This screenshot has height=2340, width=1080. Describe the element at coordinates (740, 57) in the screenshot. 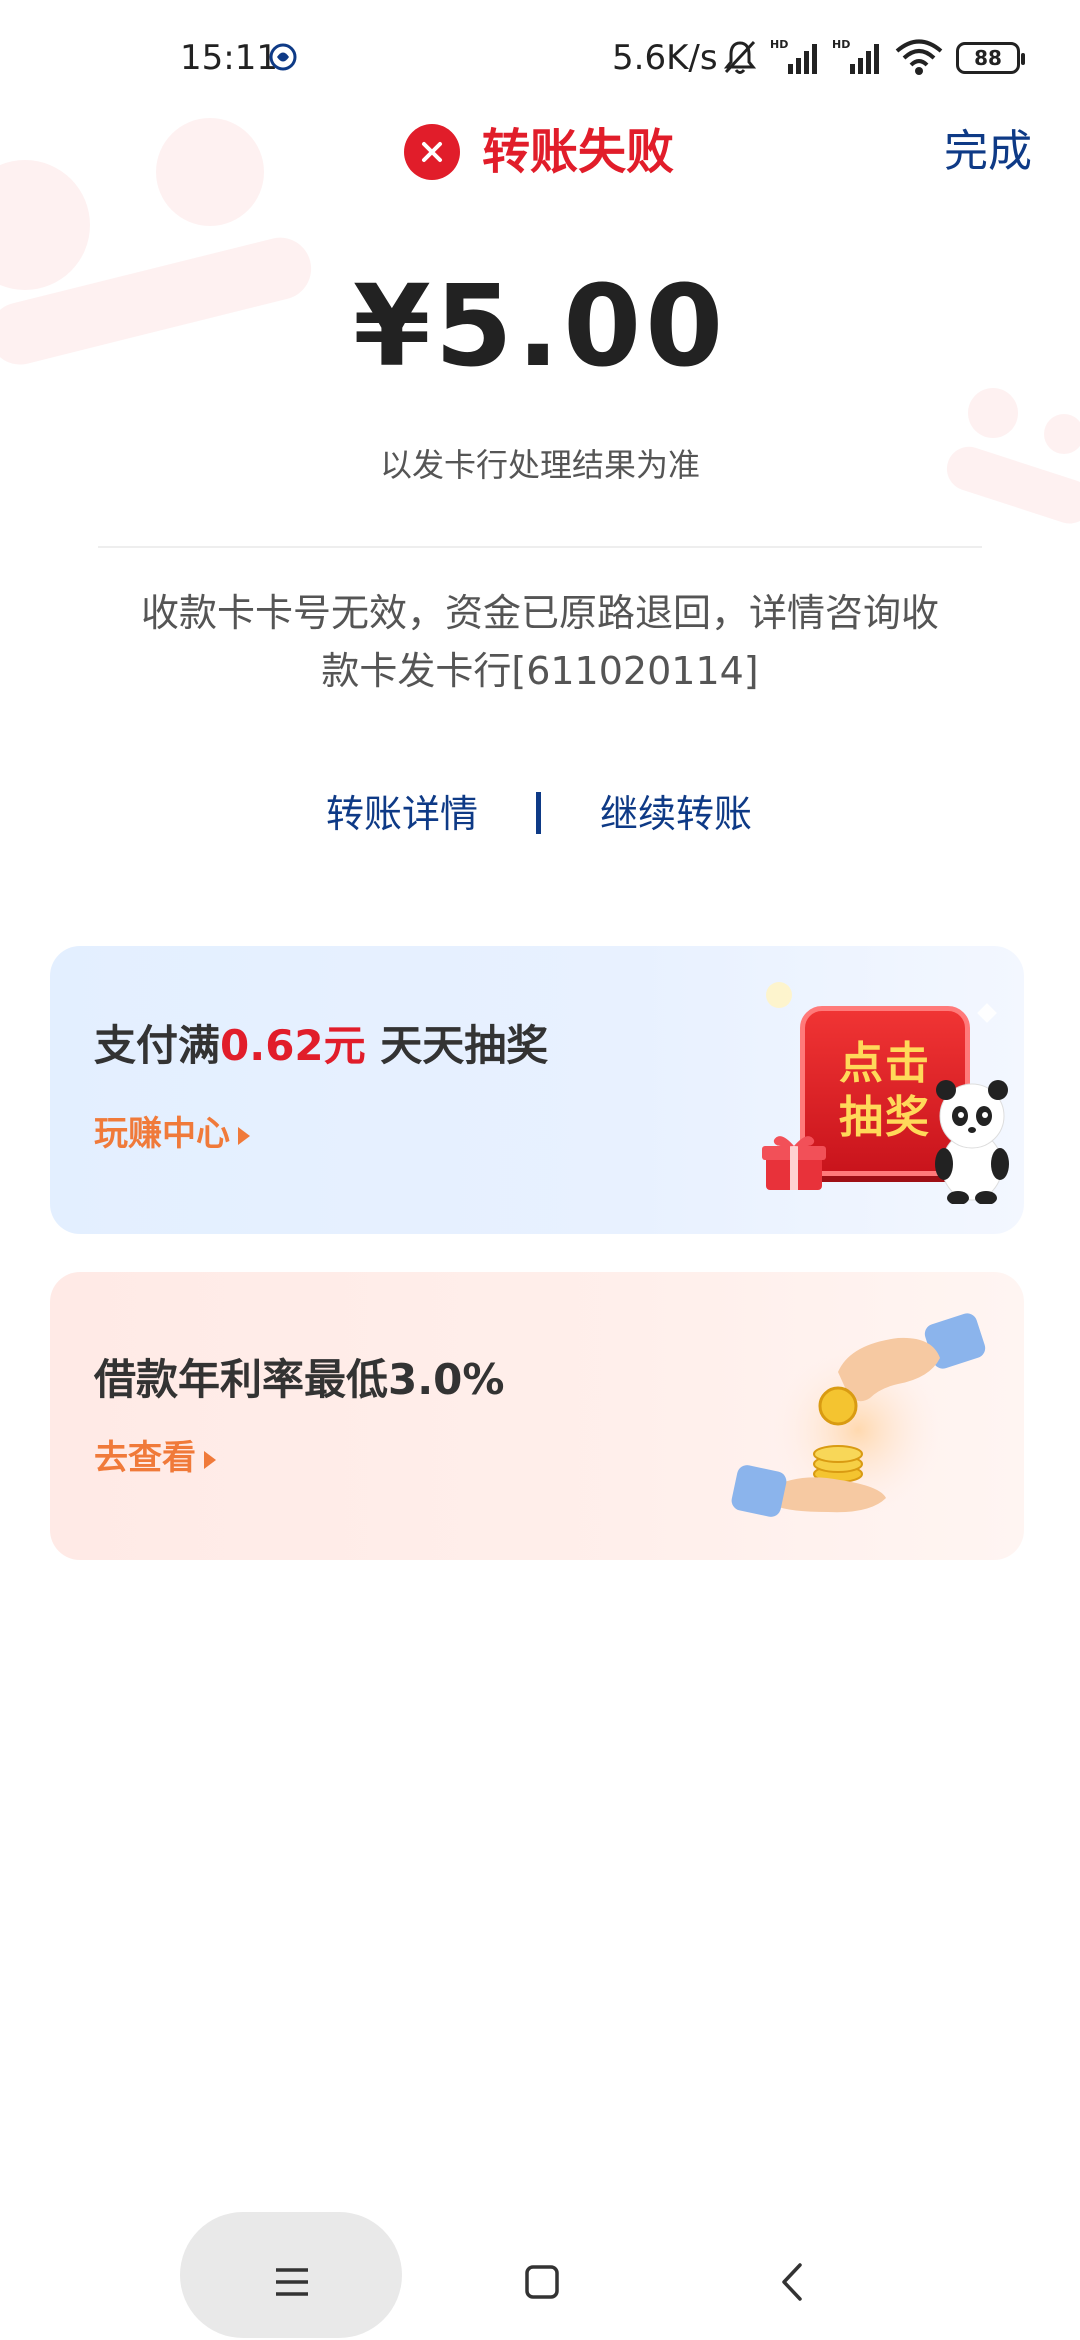

I see `mute-bell-icon` at that location.